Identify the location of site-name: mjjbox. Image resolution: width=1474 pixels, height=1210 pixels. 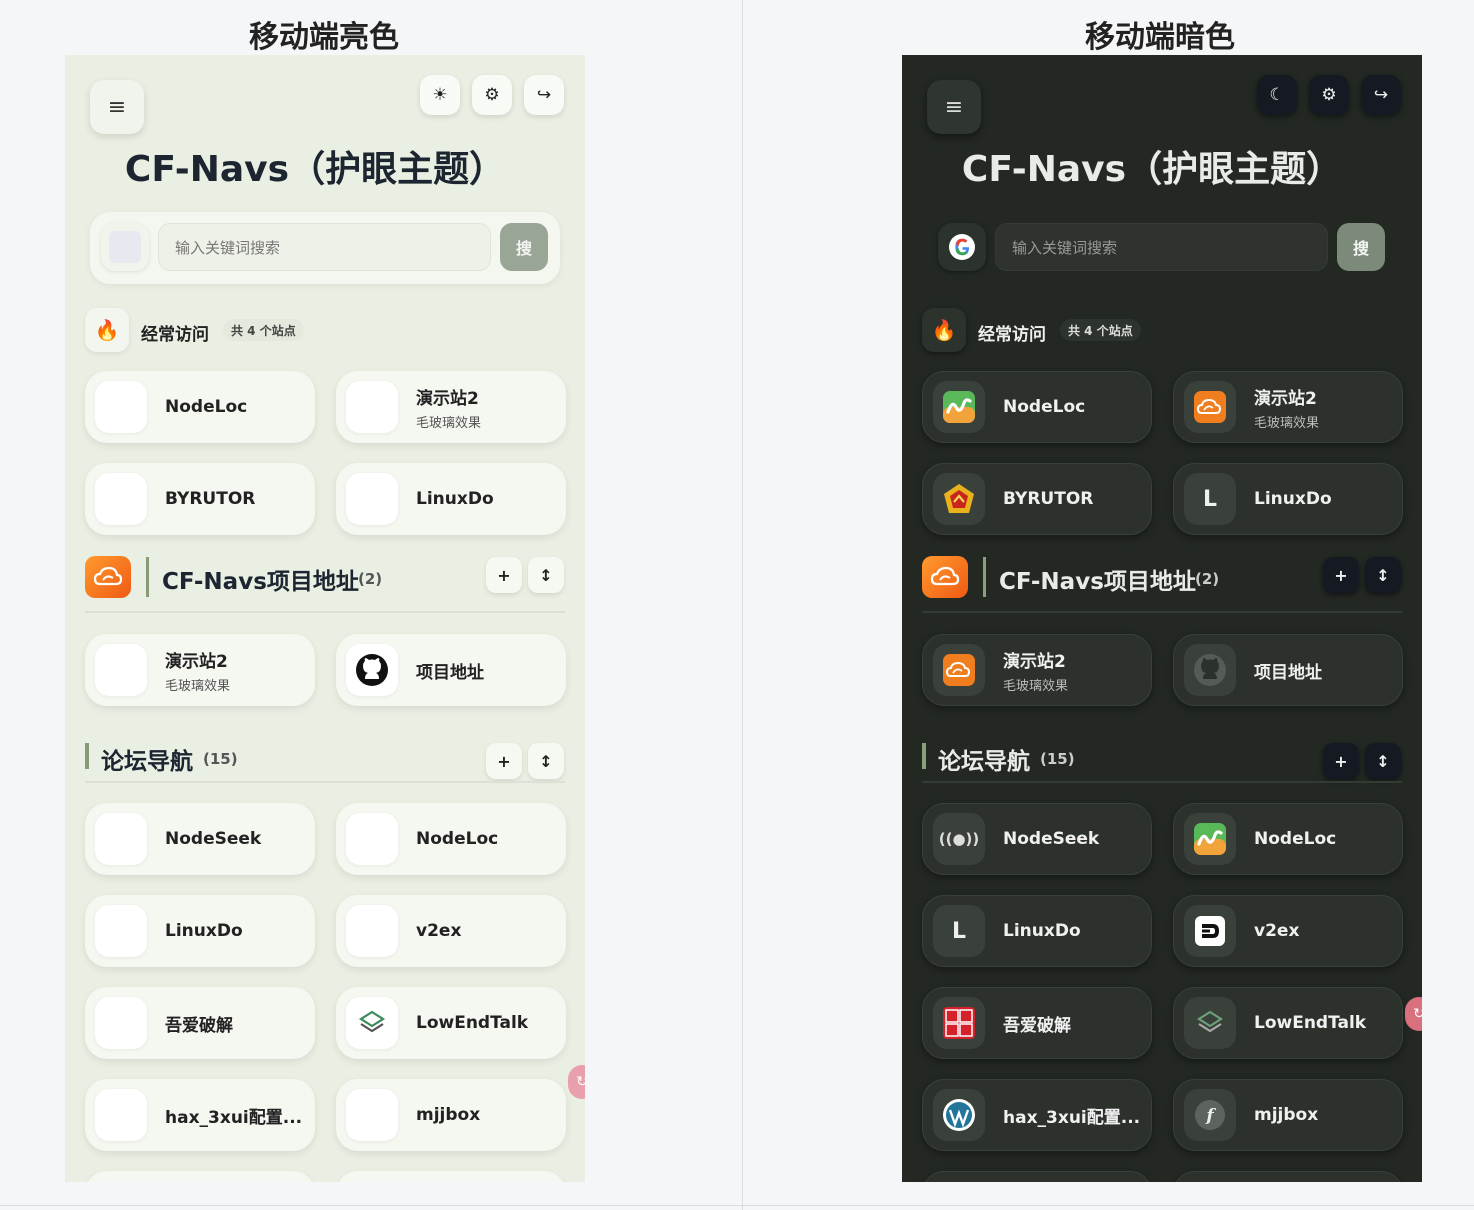
(448, 1115).